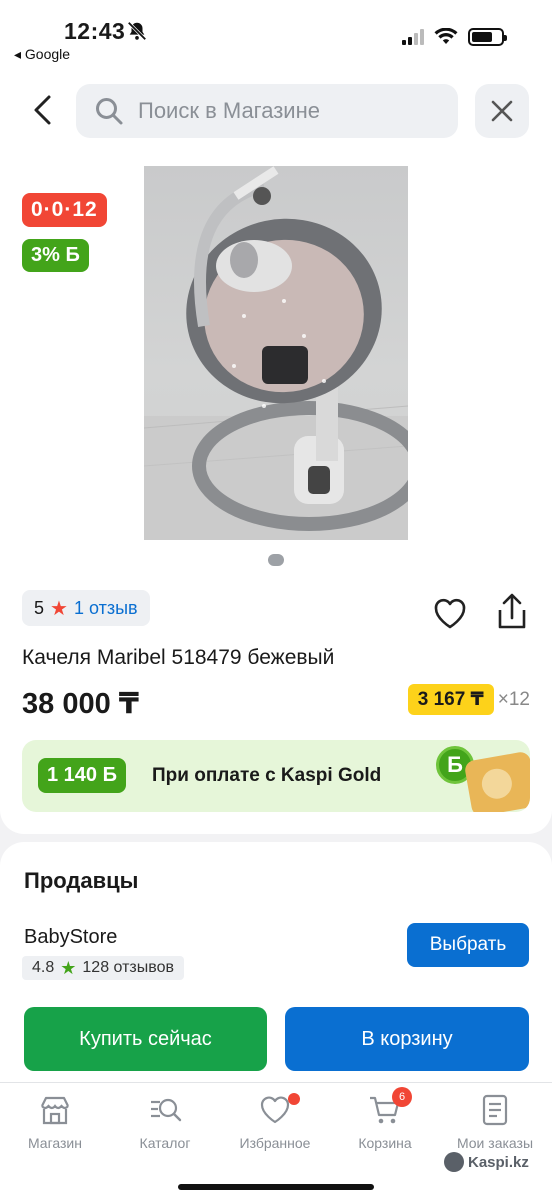  What do you see at coordinates (165, 1143) in the screenshot?
I see `tab-catalog-label: Каталог` at bounding box center [165, 1143].